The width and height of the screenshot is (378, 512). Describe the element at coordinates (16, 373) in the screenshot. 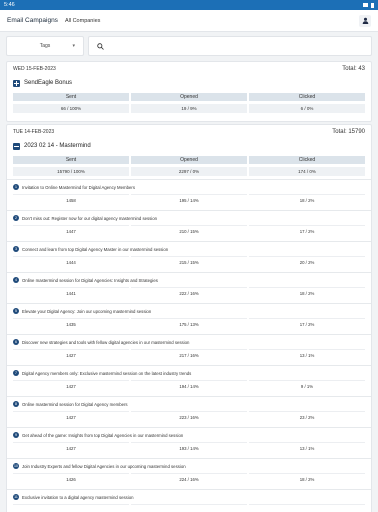

I see `email-number-badge: 7` at that location.